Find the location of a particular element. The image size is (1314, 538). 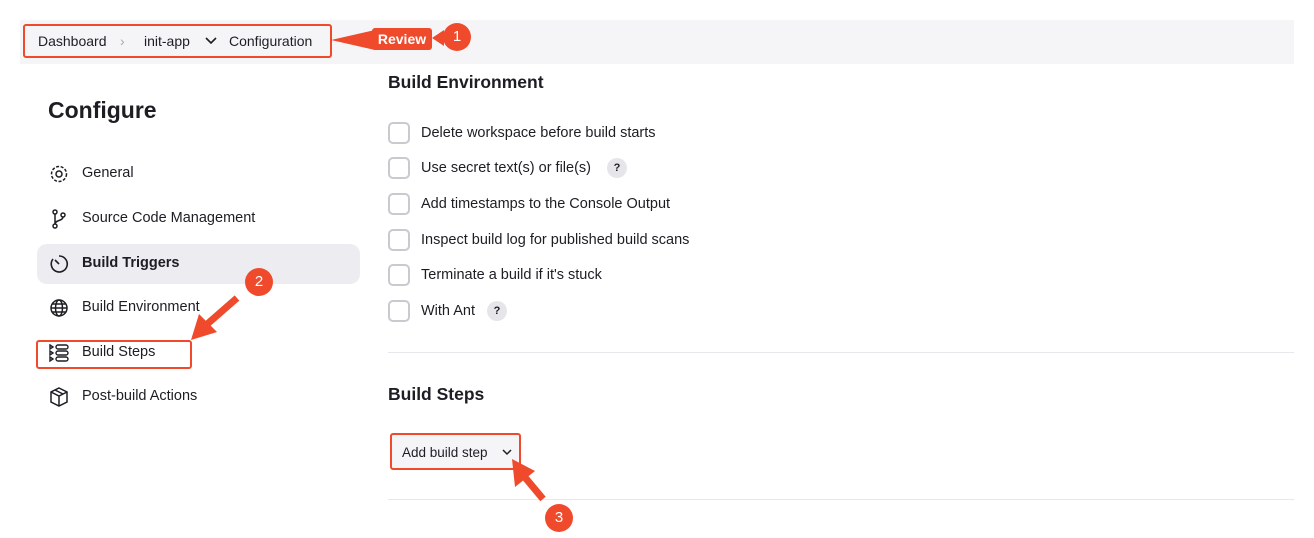

annotation-box-breadcrumb is located at coordinates (177, 41).